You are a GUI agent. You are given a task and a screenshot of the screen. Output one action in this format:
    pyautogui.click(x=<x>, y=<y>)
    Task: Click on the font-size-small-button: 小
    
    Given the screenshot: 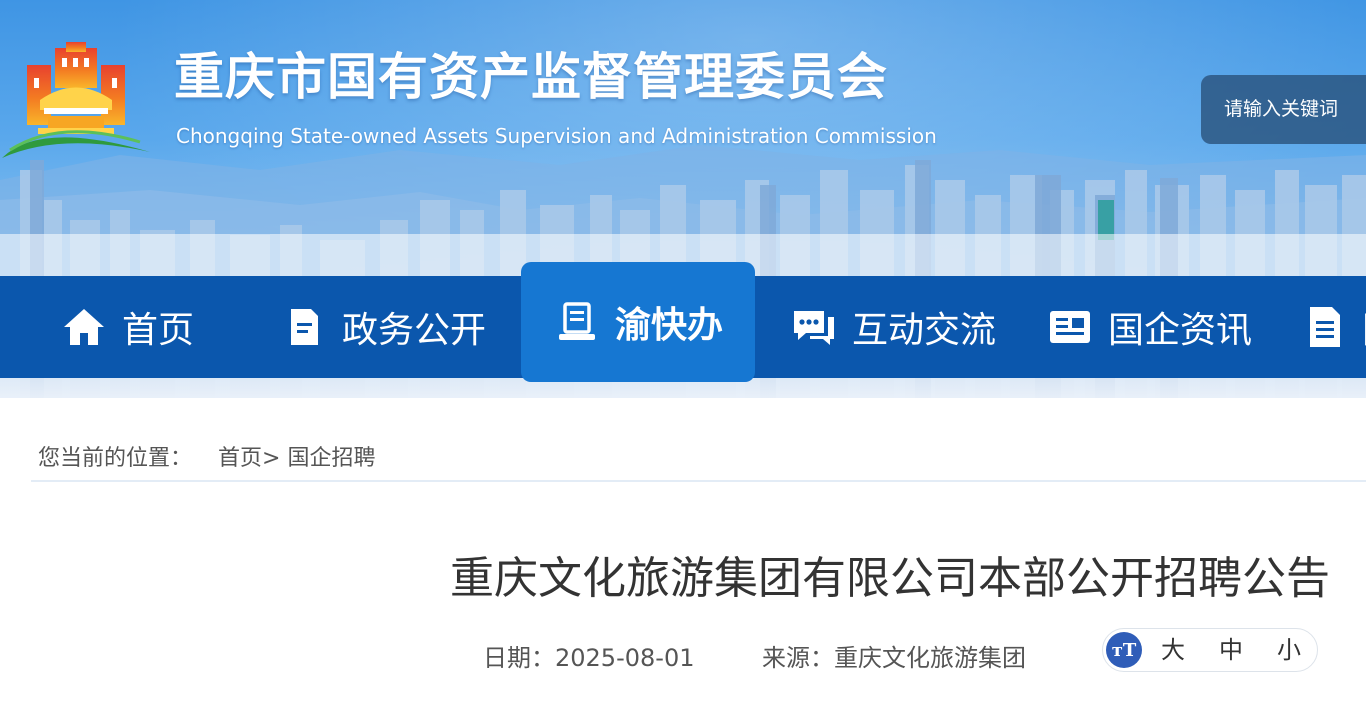 What is the action you would take?
    pyautogui.click(x=1289, y=650)
    